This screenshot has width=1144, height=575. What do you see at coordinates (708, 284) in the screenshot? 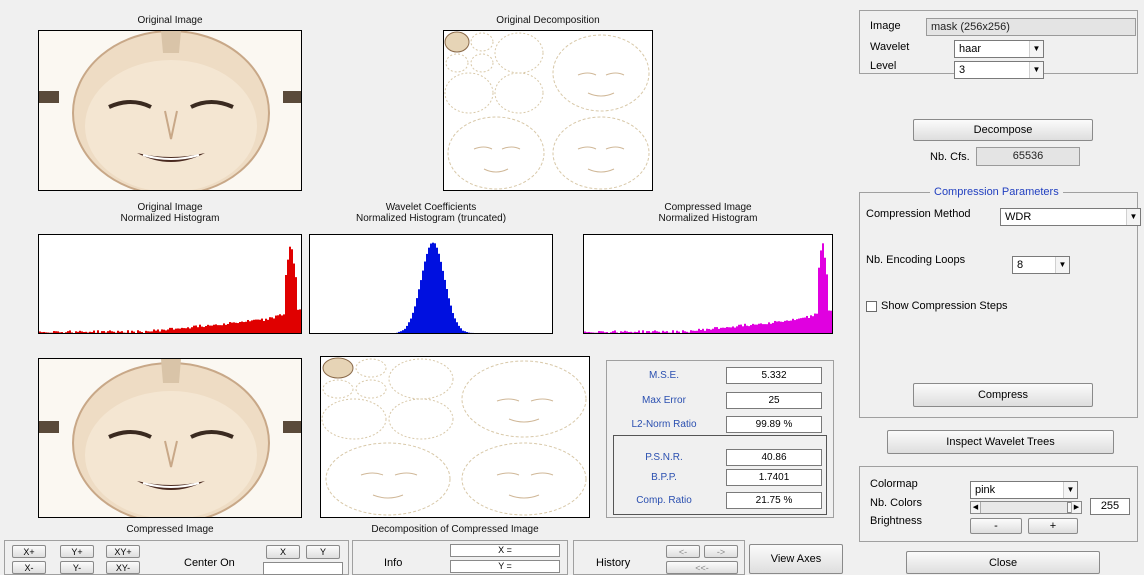
I see `compressed-histogram` at bounding box center [708, 284].